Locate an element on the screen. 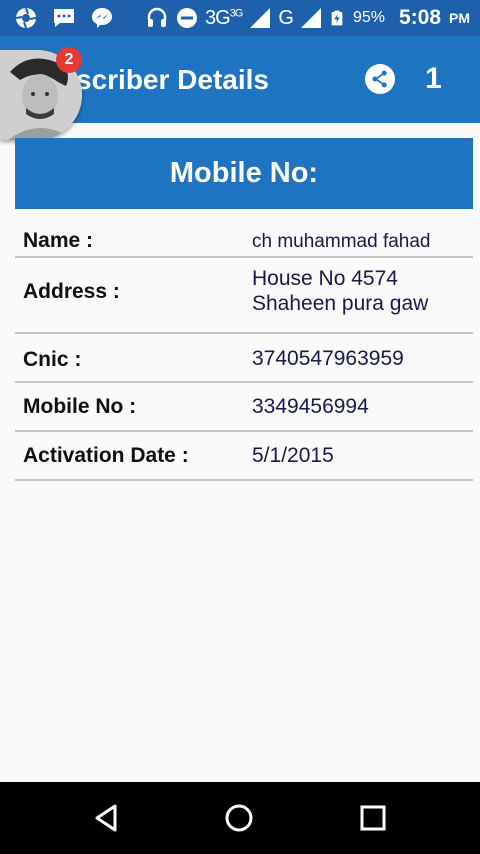  battery-percent: 95% is located at coordinates (368, 17).